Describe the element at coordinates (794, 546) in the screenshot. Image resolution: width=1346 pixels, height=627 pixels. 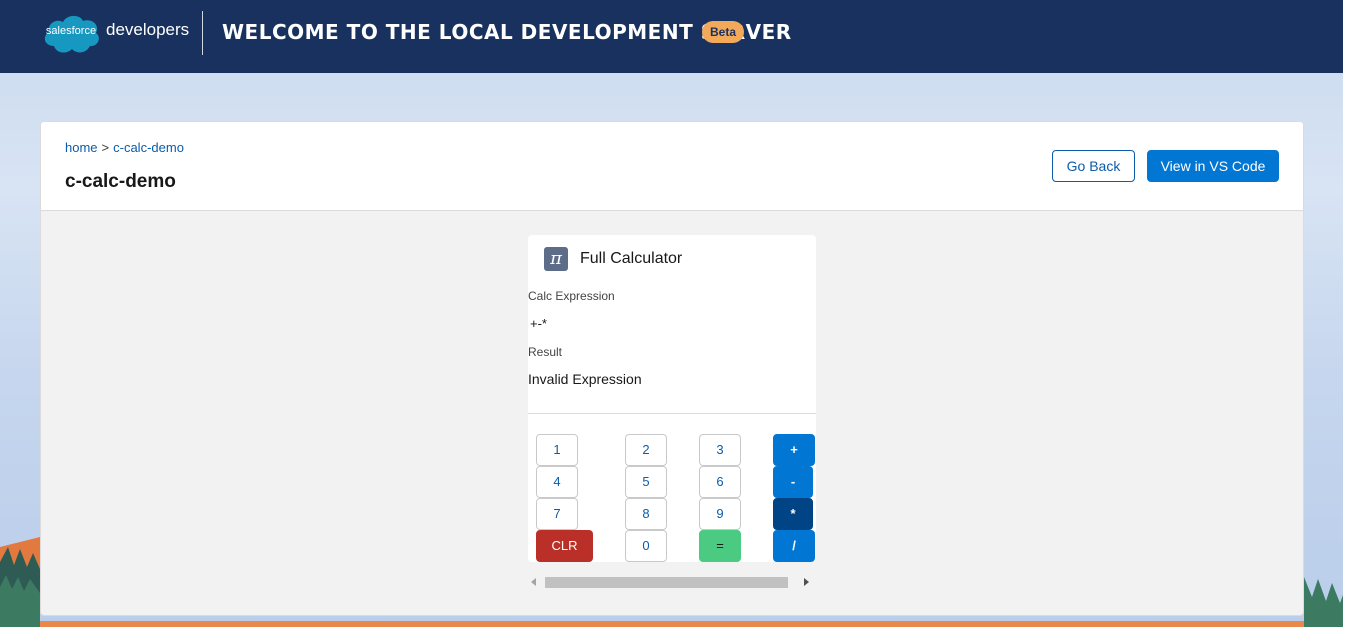
I see `key-divide: /` at that location.